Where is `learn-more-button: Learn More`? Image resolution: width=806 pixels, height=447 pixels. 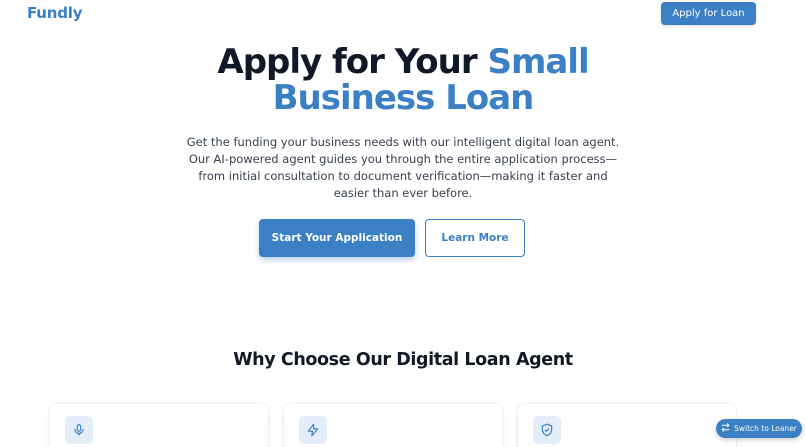 learn-more-button: Learn More is located at coordinates (475, 238).